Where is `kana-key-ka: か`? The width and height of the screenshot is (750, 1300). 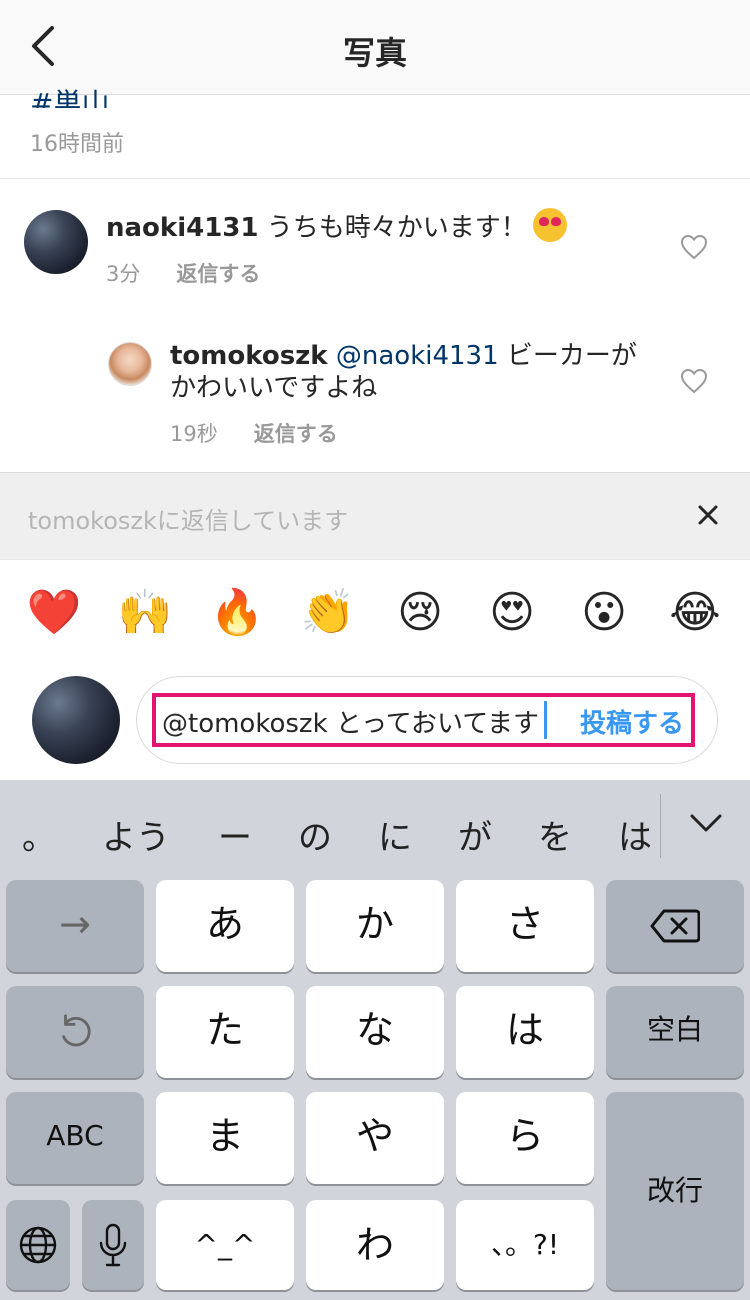 kana-key-ka: か is located at coordinates (375, 926).